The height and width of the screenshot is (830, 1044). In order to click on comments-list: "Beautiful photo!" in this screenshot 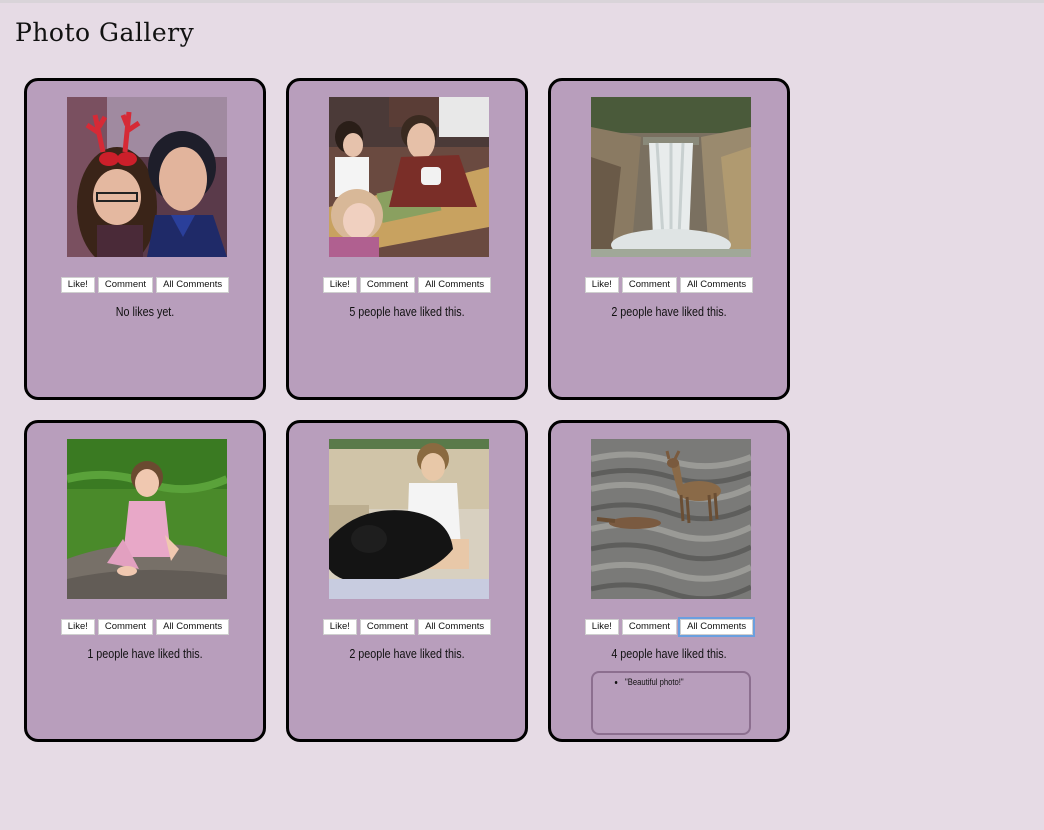, I will do `click(671, 680)`.